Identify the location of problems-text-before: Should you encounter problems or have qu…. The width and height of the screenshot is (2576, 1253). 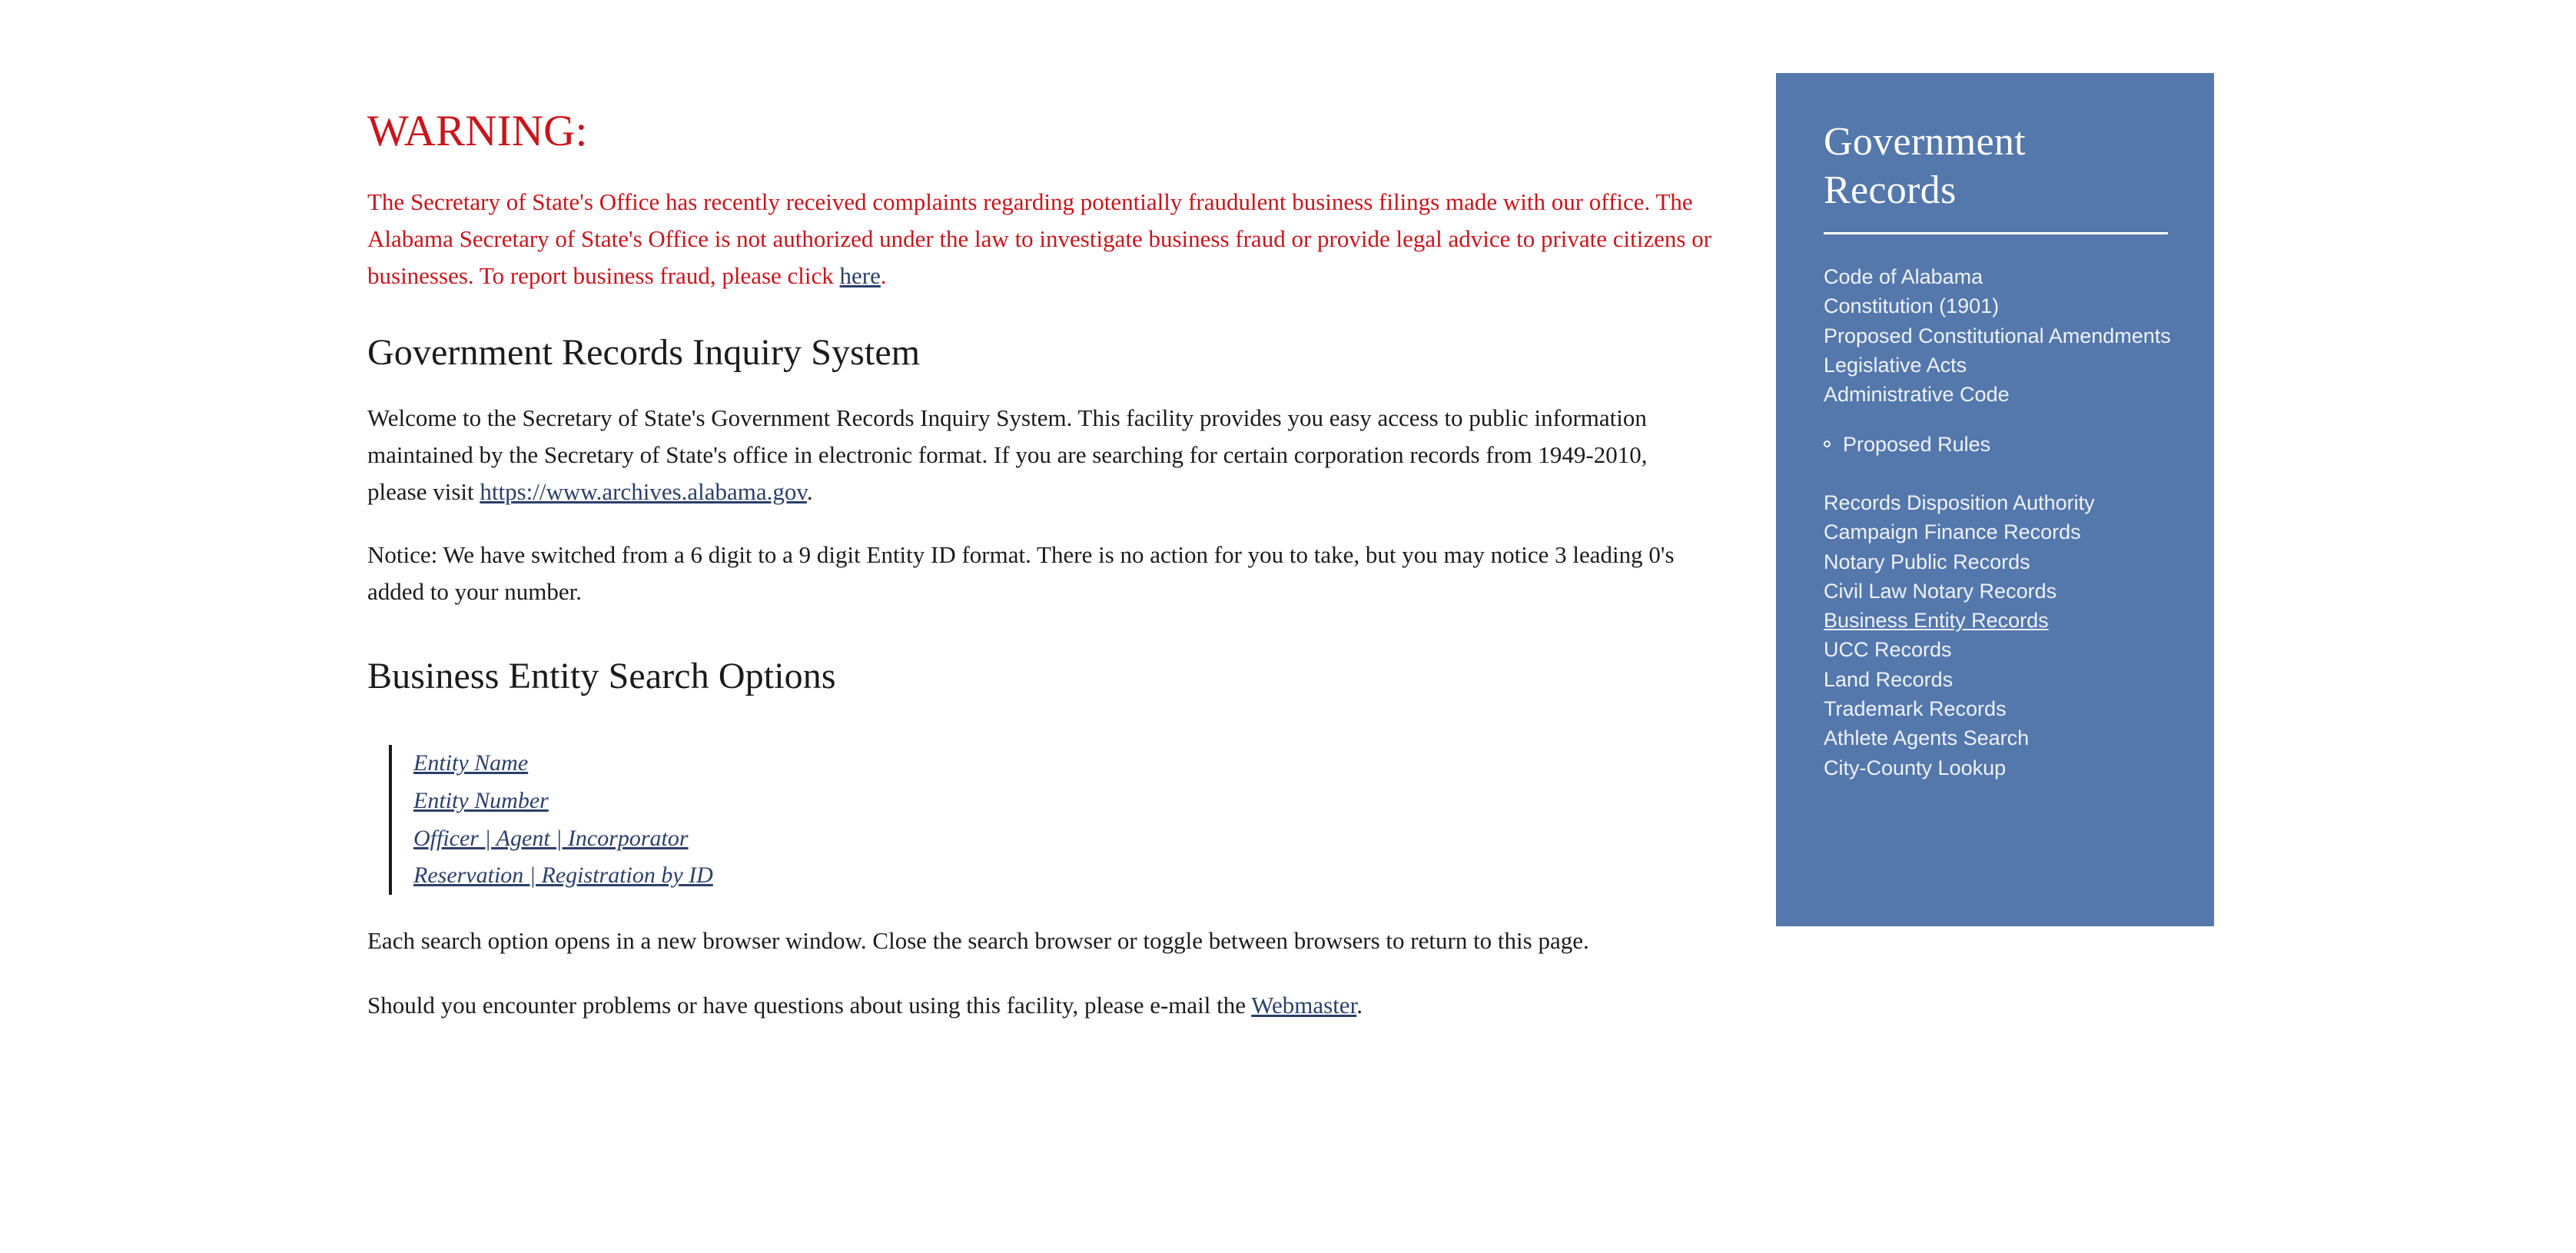
(809, 1005).